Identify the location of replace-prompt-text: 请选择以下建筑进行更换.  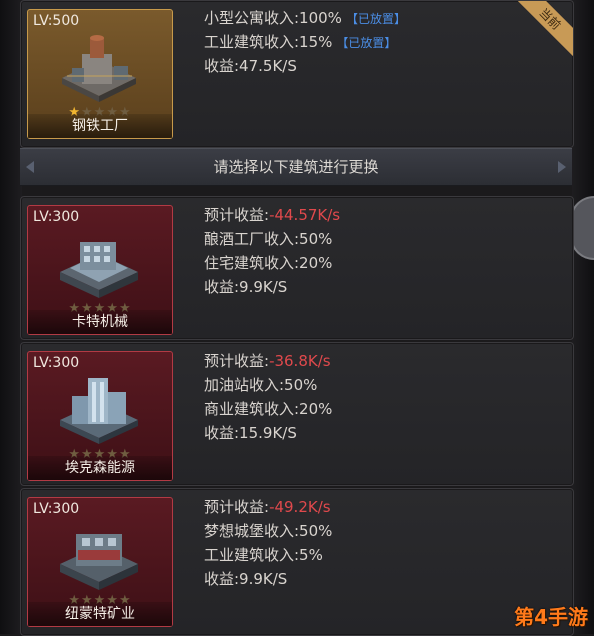
(296, 167).